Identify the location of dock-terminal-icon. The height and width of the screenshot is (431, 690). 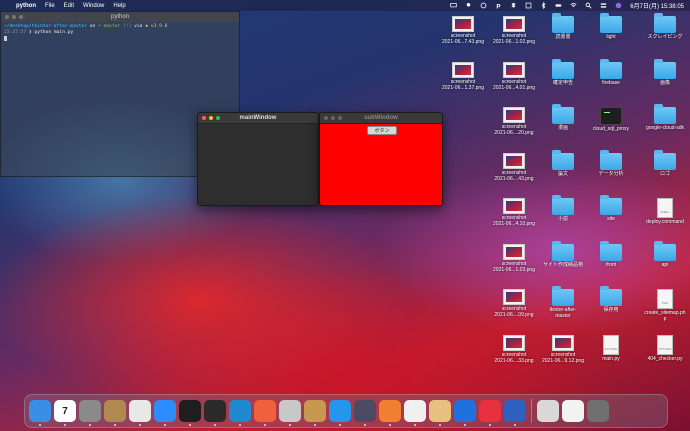
(190, 413).